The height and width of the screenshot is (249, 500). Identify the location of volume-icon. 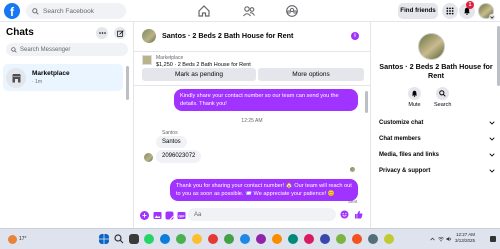
(449, 239).